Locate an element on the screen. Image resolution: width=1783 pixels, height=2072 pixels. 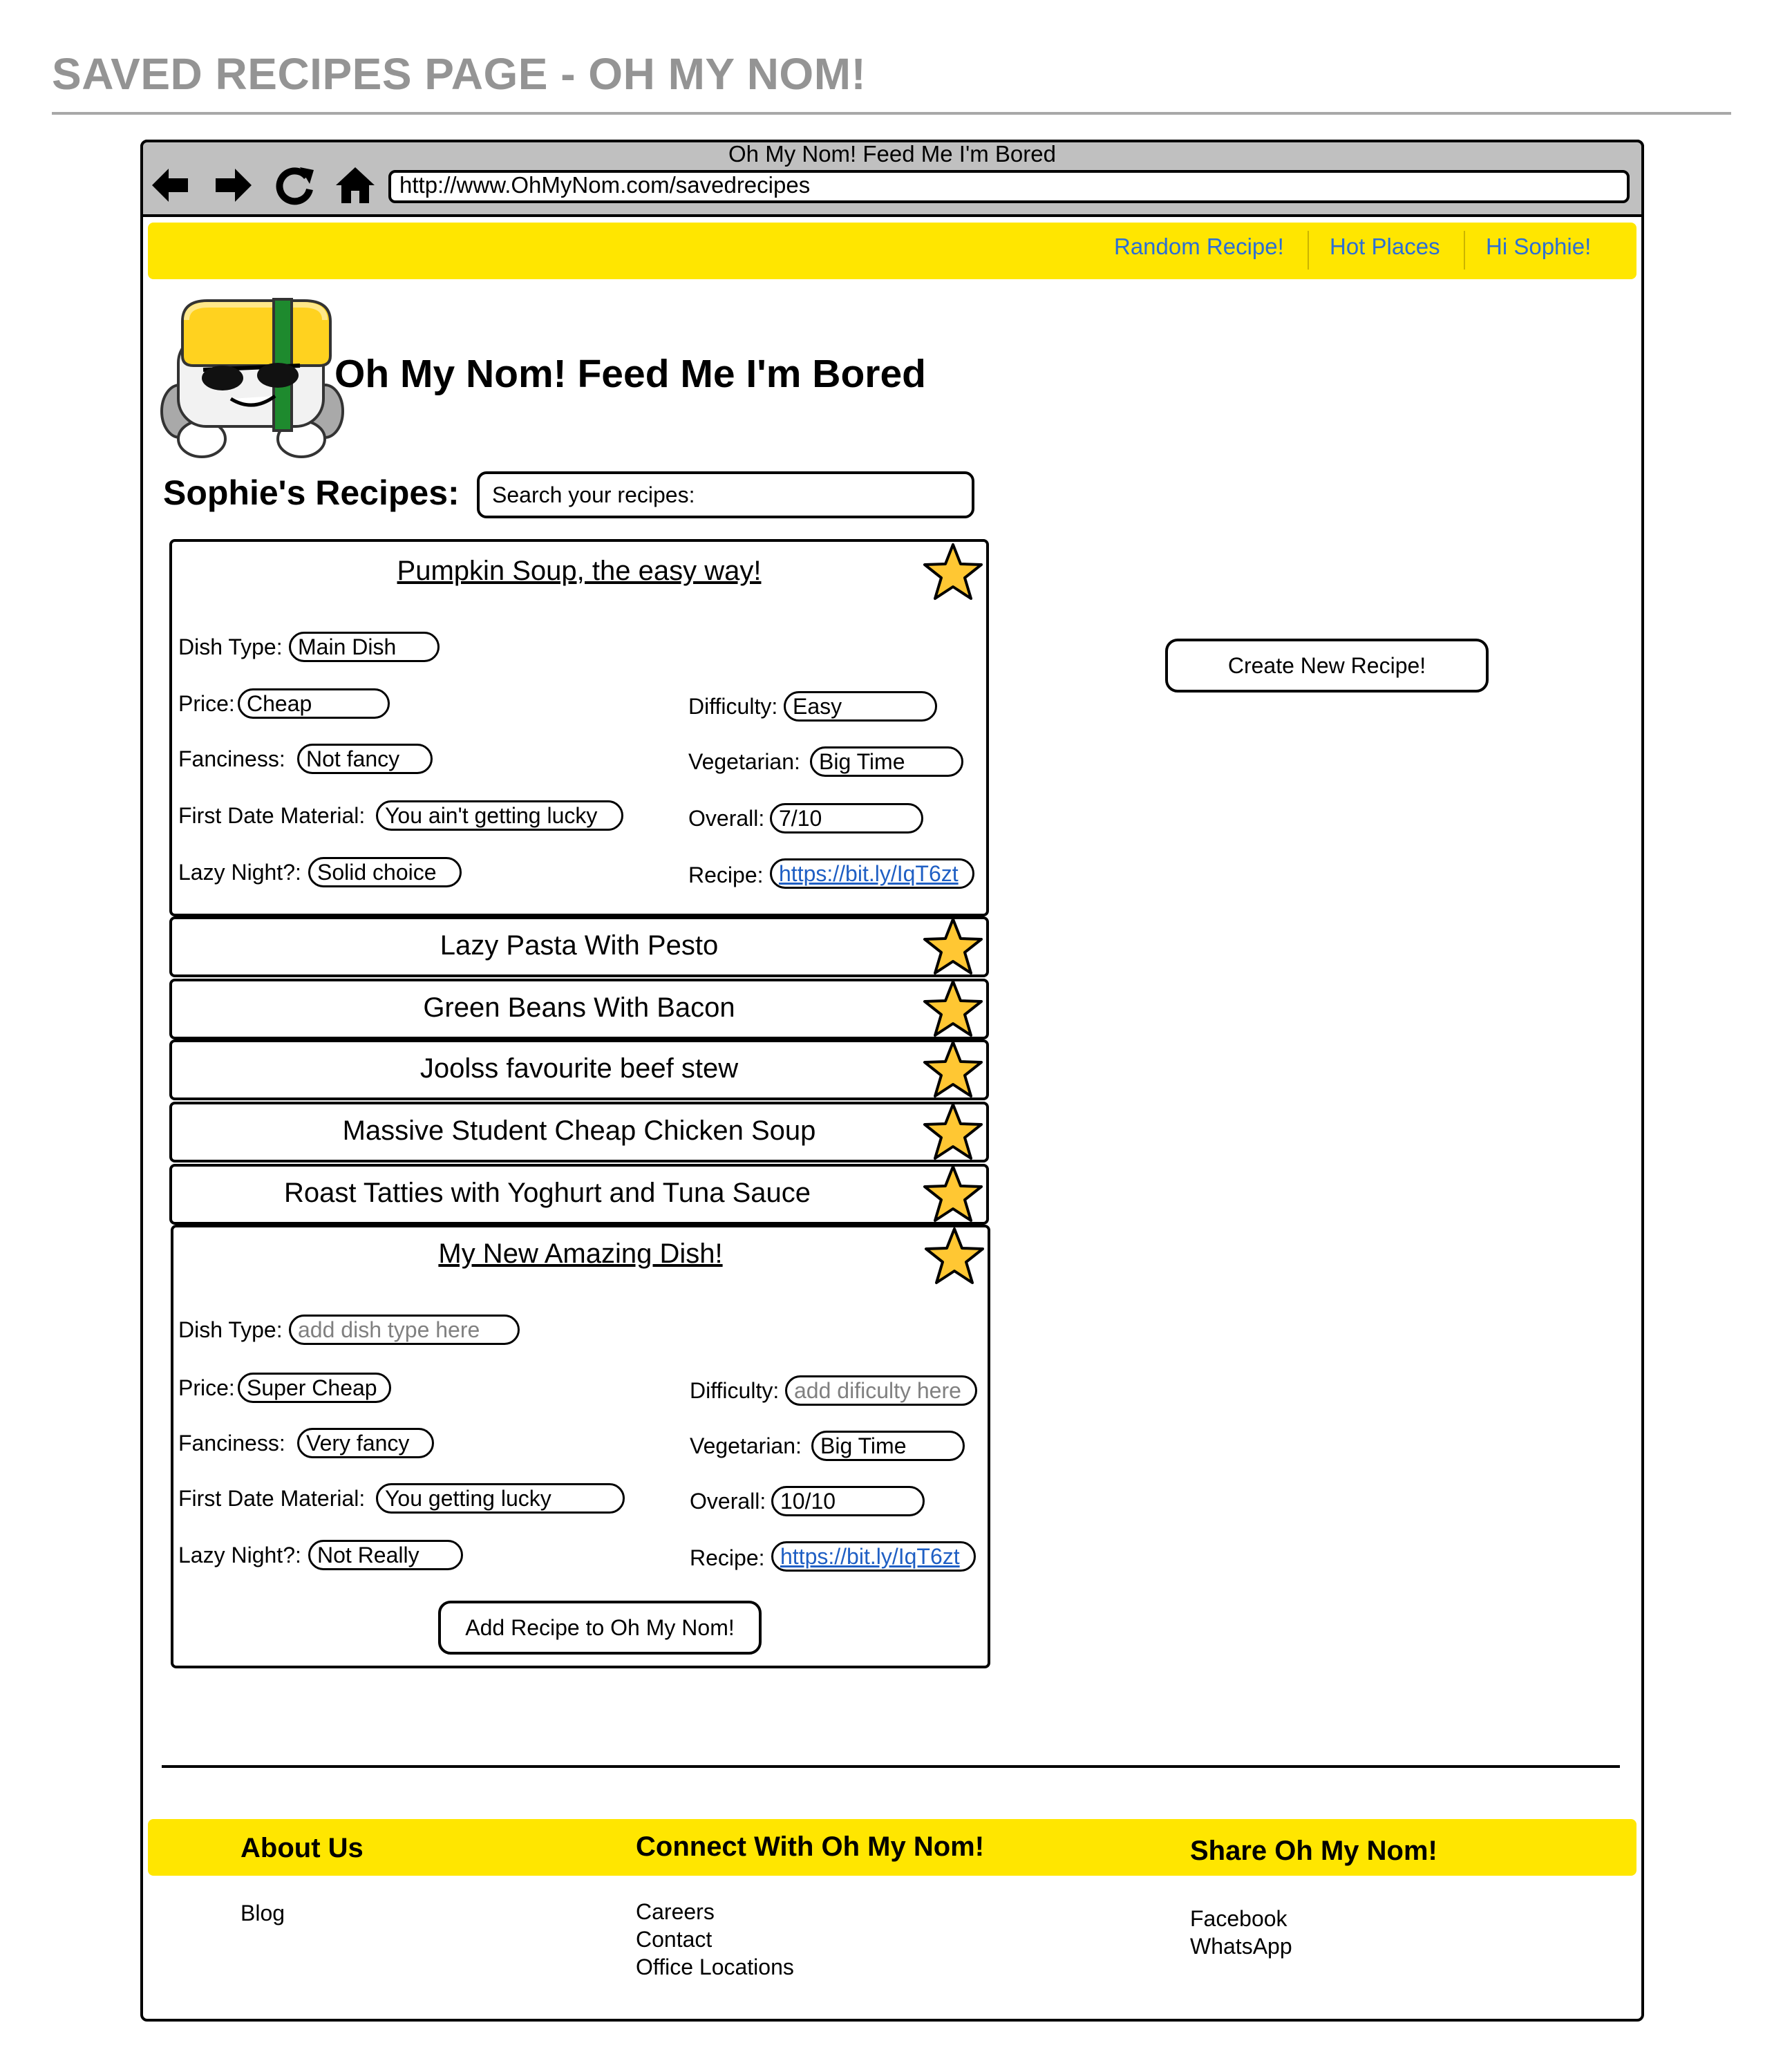
lazy-night-input: Not Really is located at coordinates (385, 1555).